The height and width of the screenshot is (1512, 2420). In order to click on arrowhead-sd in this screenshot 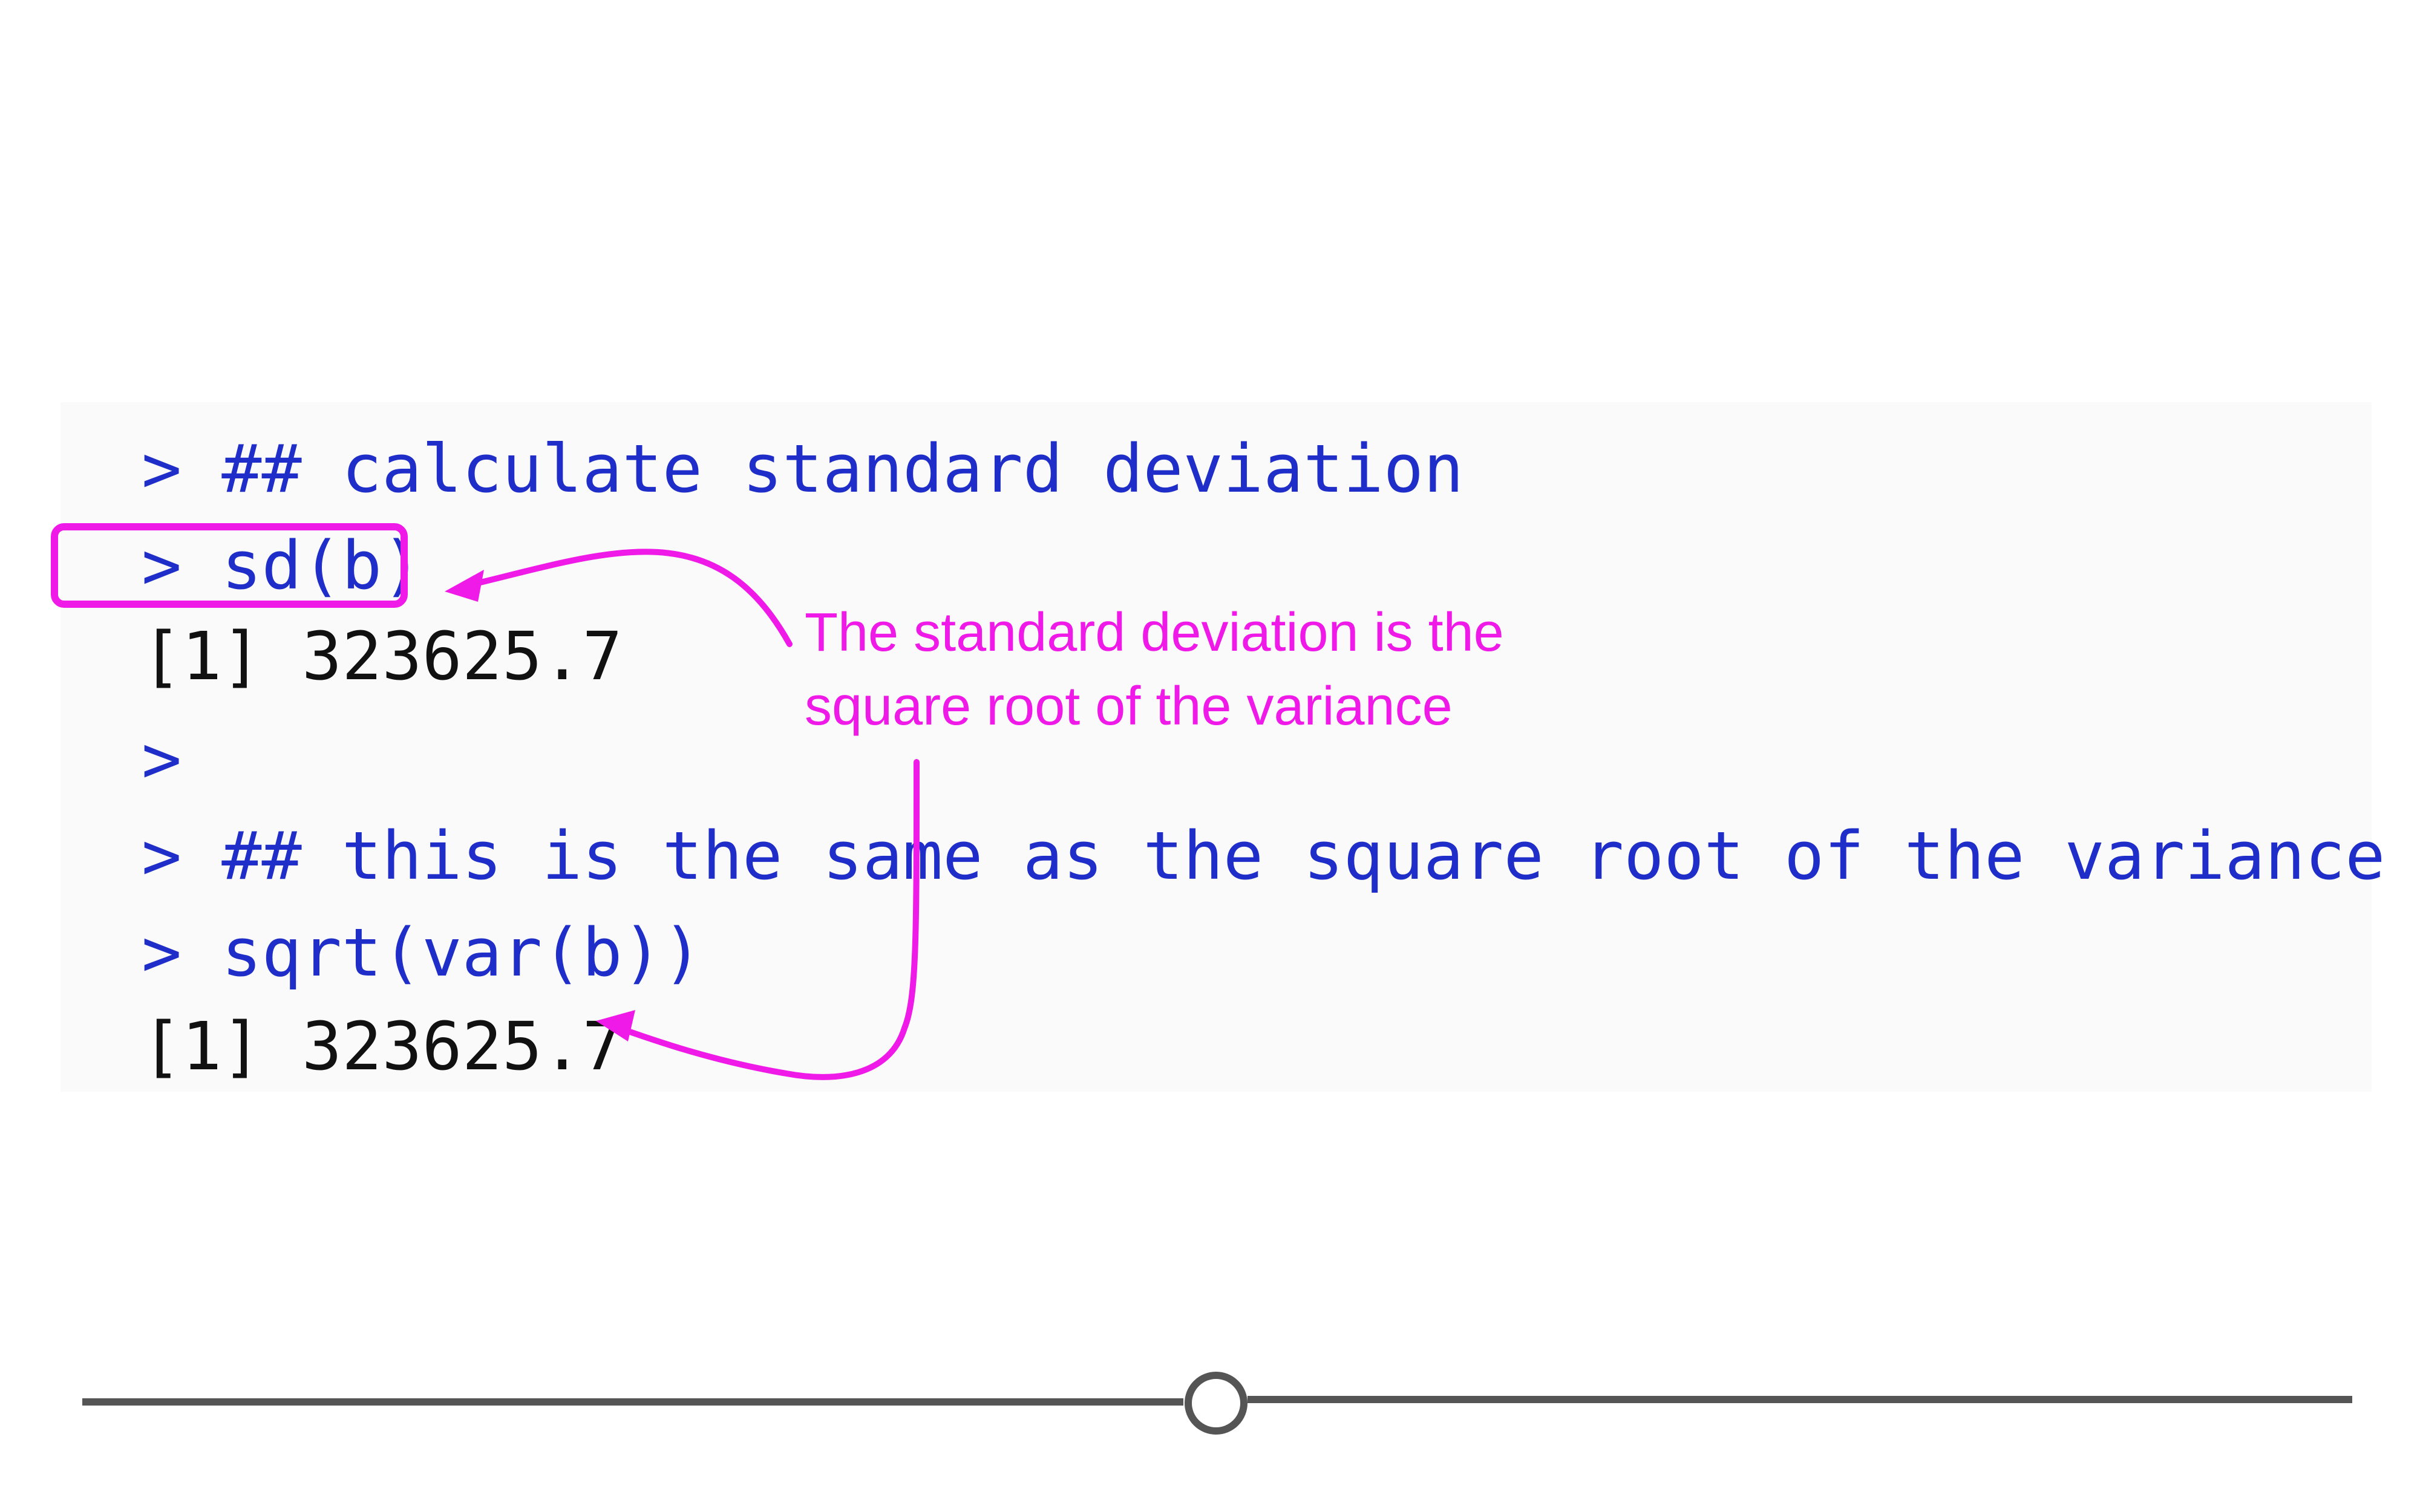, I will do `click(464, 586)`.